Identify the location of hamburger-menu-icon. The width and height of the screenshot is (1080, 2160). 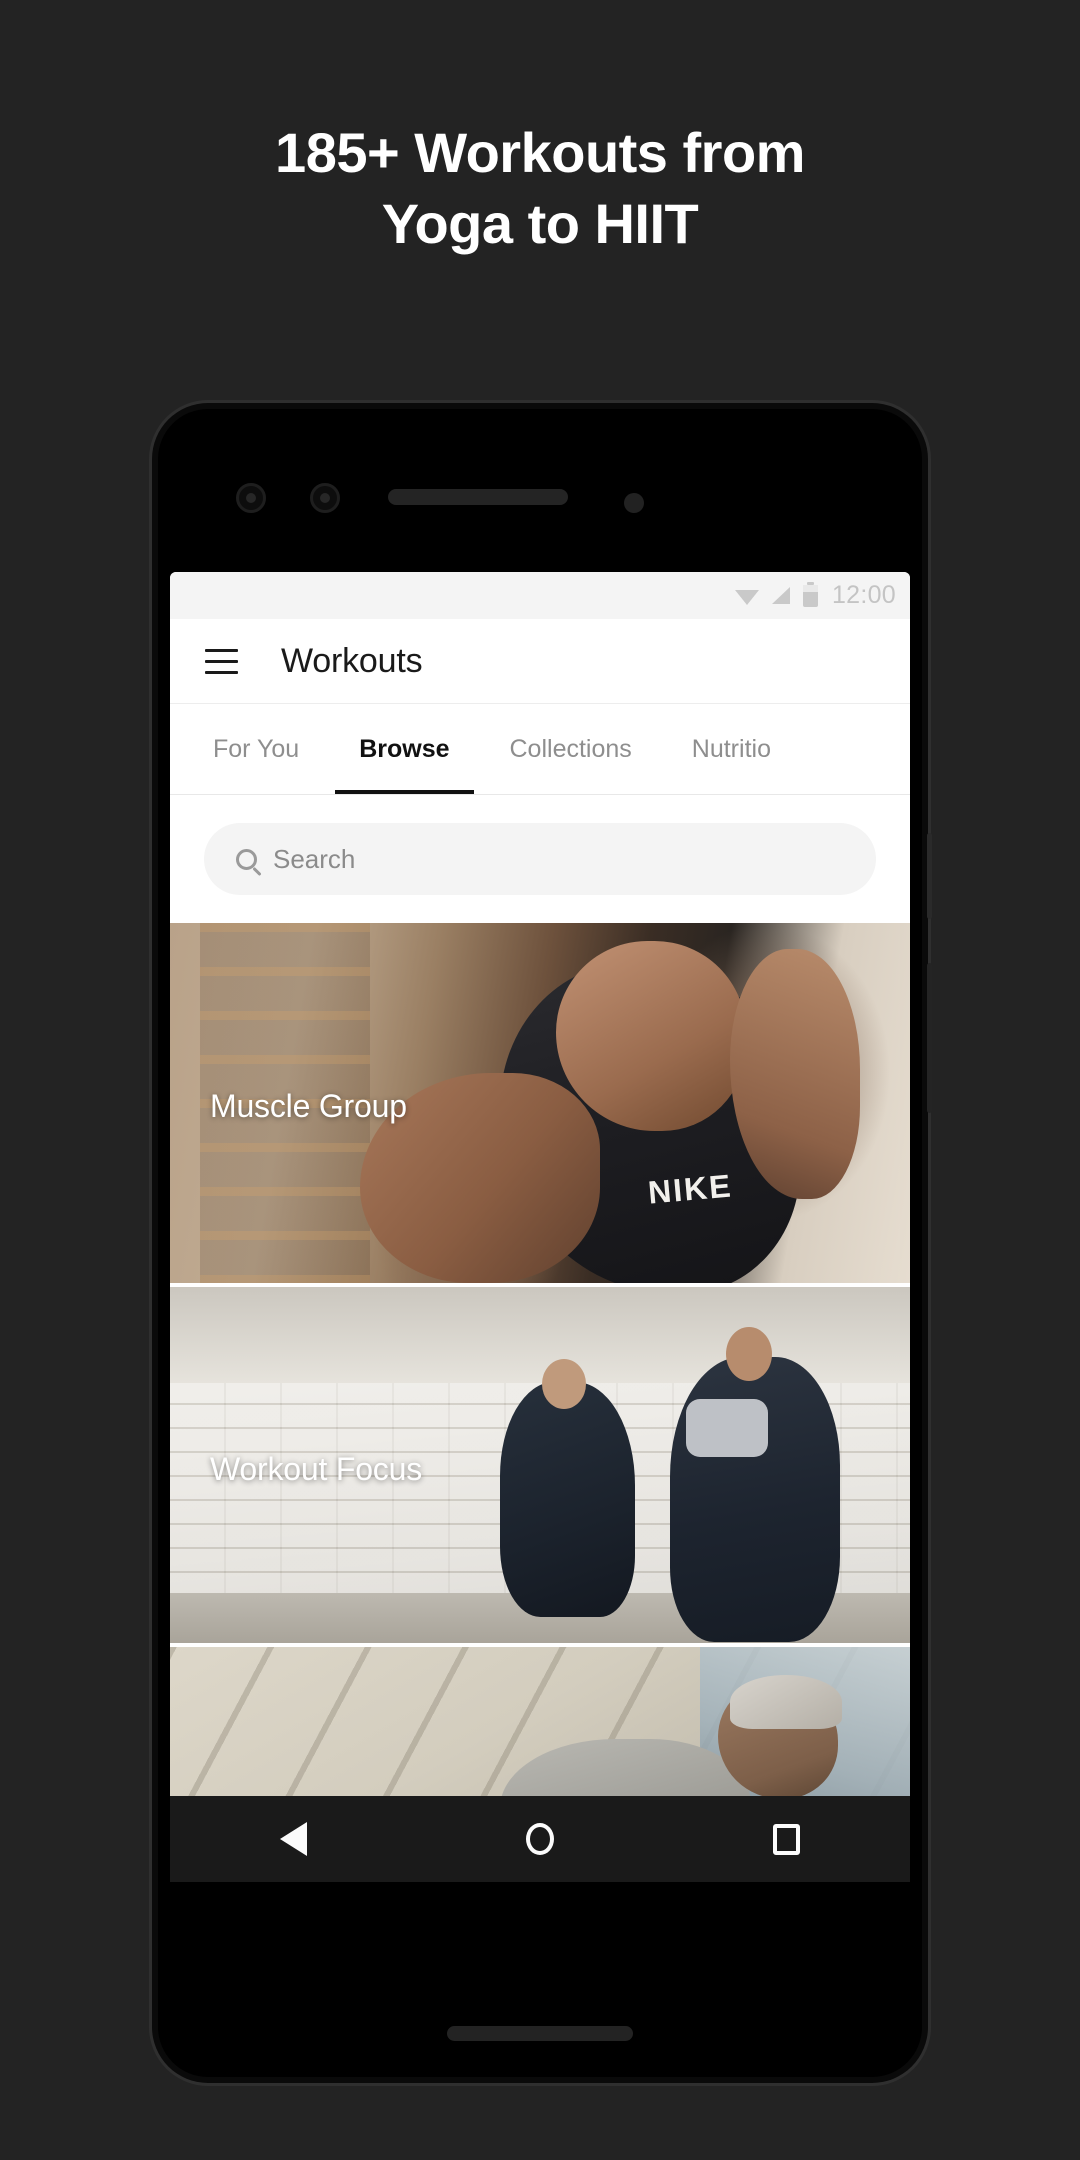
(221, 661).